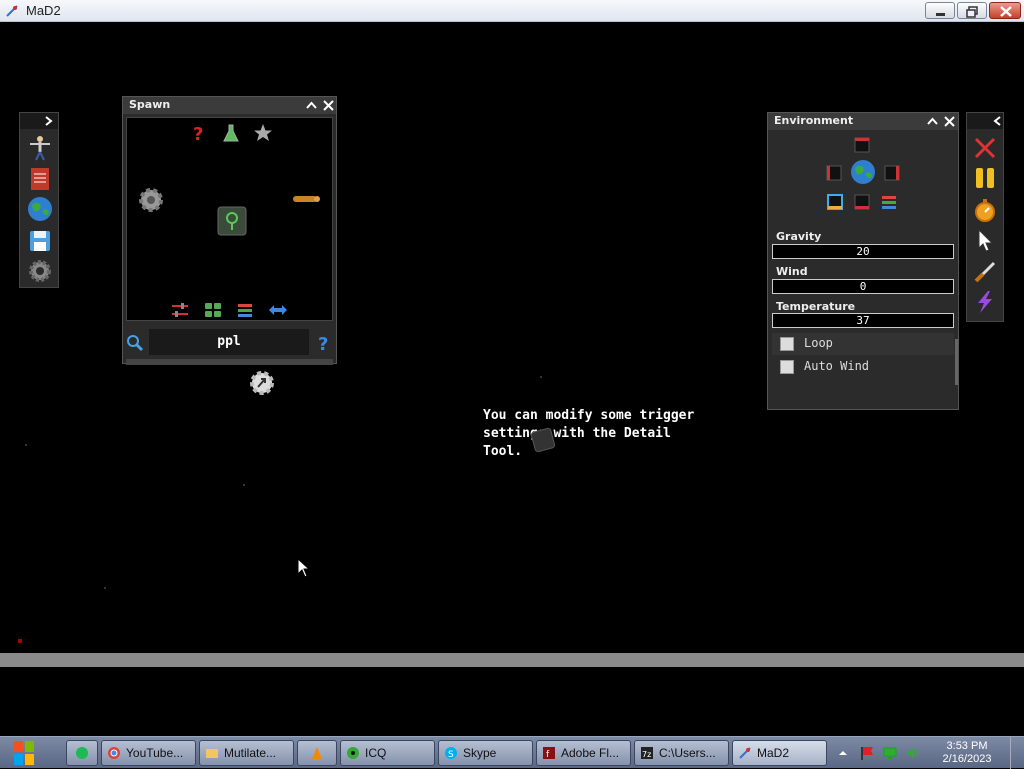 This screenshot has height=769, width=1024. Describe the element at coordinates (39, 121) in the screenshot. I see `expand-toolbar-button` at that location.